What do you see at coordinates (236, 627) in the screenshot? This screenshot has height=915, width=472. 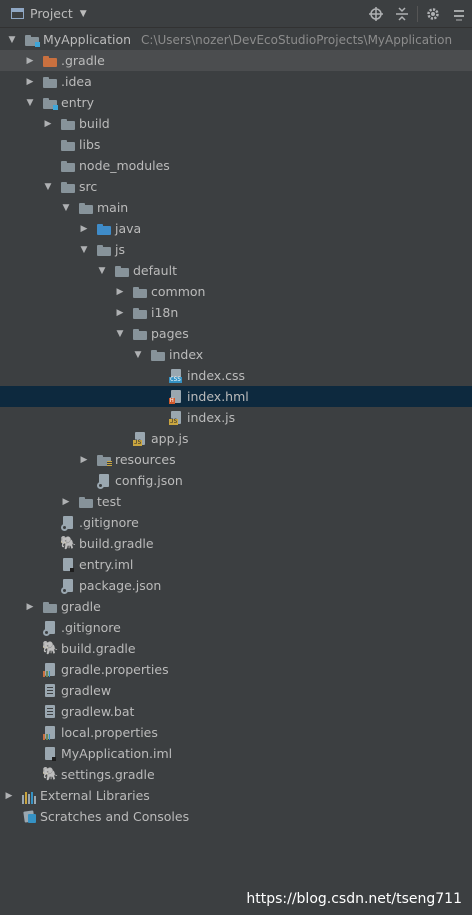 I see `tree-row-root-gitignore: .gitignore` at bounding box center [236, 627].